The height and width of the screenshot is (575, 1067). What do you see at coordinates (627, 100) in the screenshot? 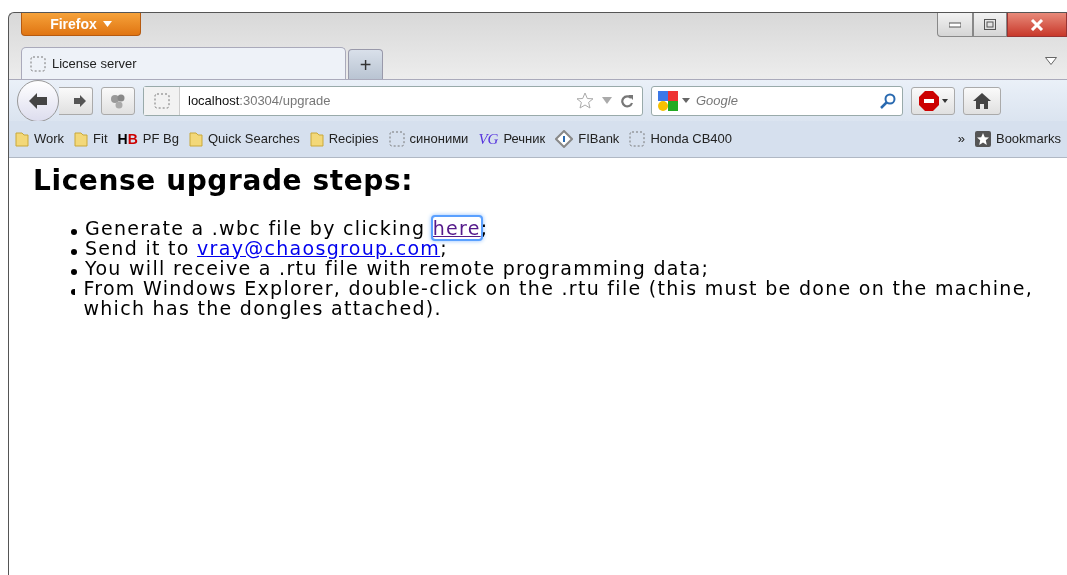
I see `reload-icon` at bounding box center [627, 100].